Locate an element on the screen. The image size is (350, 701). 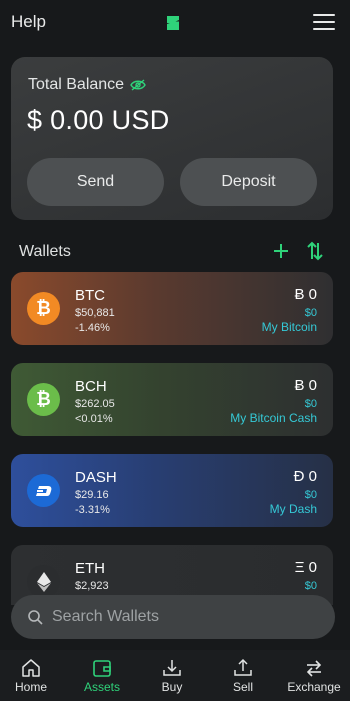
nav-exchange: Exchange is located at coordinates (314, 676).